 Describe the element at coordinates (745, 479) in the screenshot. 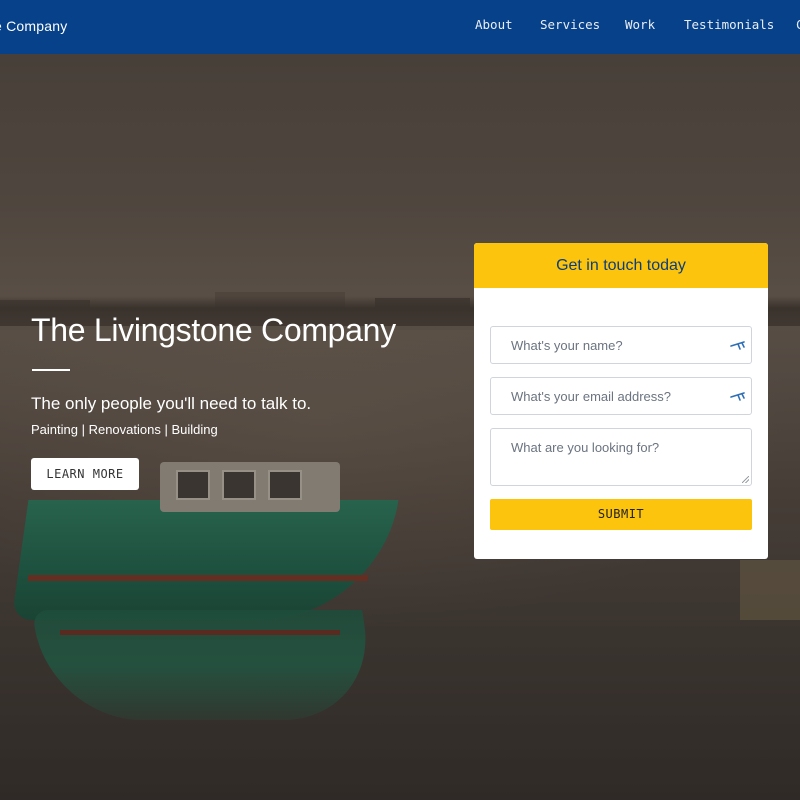

I see `resize-handle-icon` at that location.